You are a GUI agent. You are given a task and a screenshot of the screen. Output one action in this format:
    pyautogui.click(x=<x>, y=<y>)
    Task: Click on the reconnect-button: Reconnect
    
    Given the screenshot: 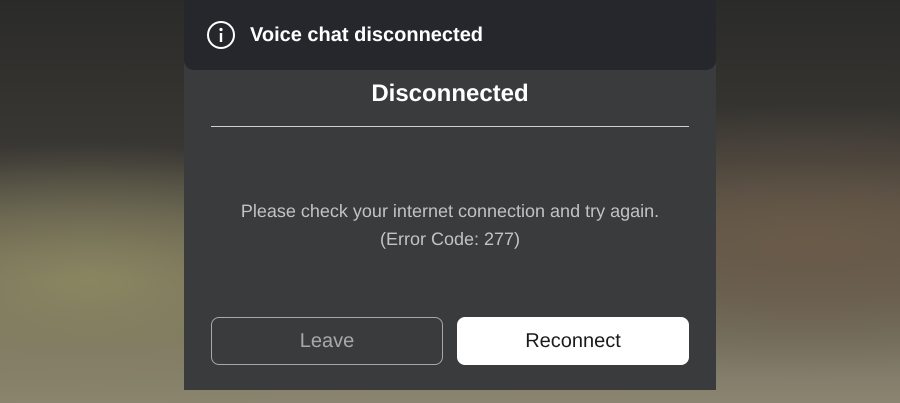 What is the action you would take?
    pyautogui.click(x=573, y=341)
    